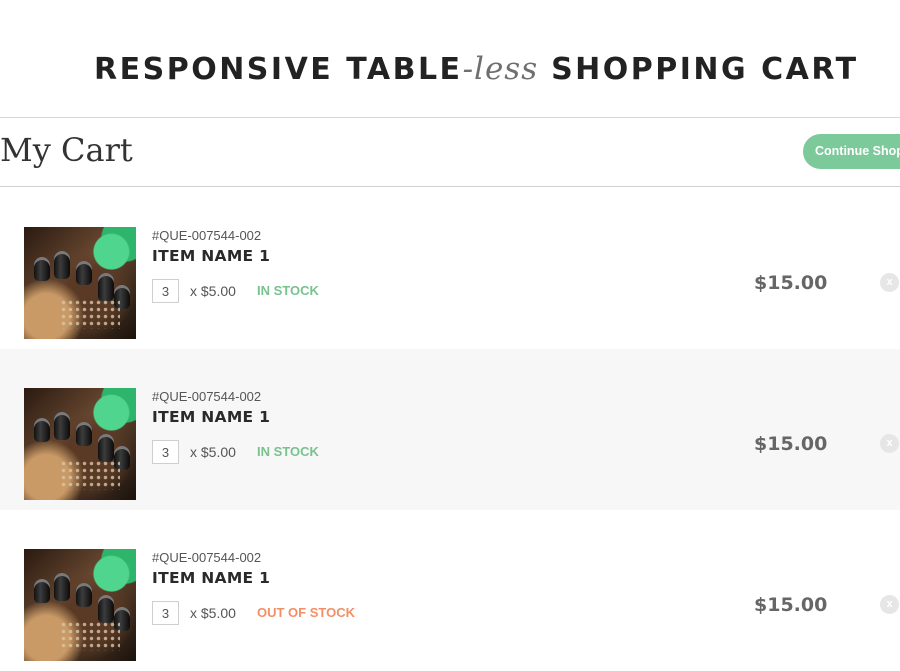  What do you see at coordinates (306, 612) in the screenshot?
I see `stock-status: OUT OF STOCK` at bounding box center [306, 612].